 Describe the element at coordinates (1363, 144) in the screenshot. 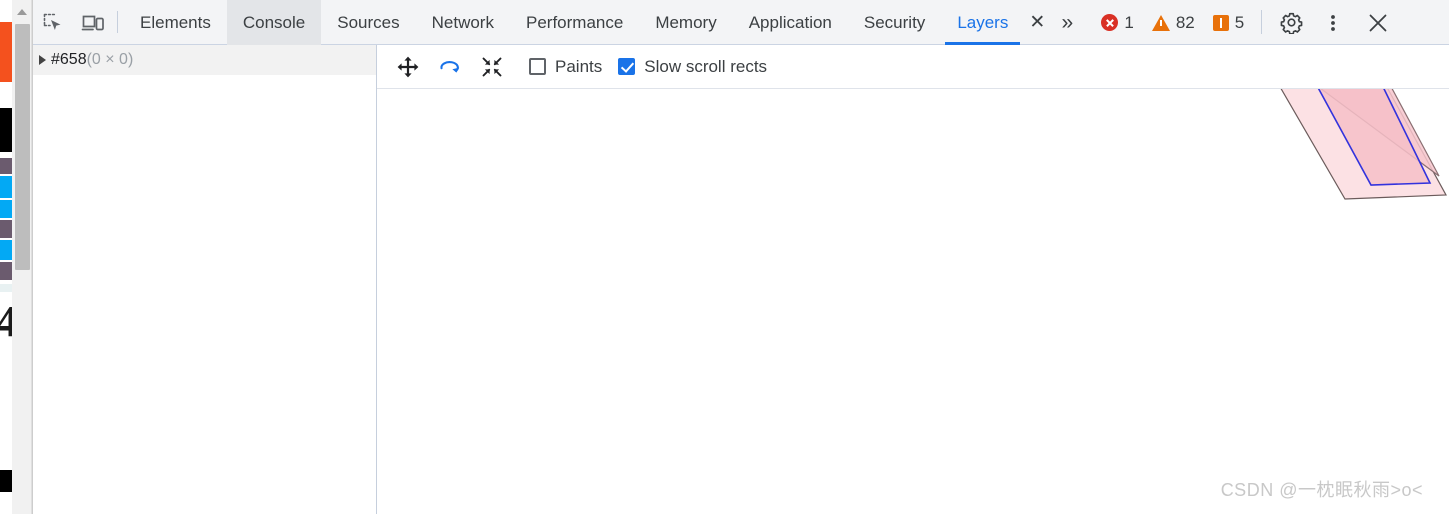

I see `layer-polygons` at that location.